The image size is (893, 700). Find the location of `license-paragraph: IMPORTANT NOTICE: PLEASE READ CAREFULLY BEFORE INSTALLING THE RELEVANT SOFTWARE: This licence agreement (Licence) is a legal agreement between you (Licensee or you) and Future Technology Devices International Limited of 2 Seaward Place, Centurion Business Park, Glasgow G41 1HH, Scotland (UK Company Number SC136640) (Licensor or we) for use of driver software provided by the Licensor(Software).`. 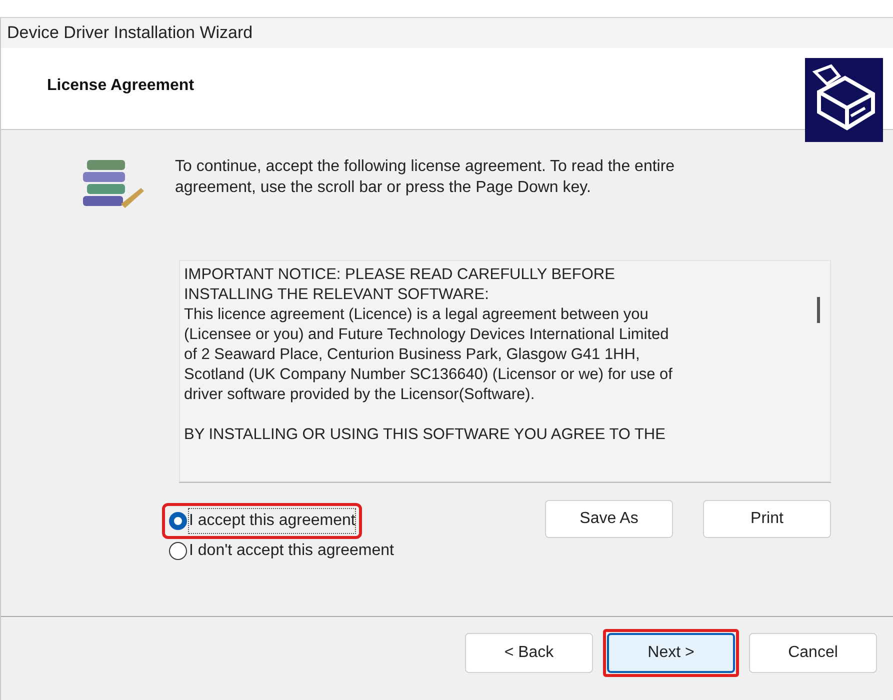

license-paragraph: IMPORTANT NOTICE: PLEASE READ CAREFULLY BEFORE INSTALLING THE RELEVANT SOFTWARE: This licence agreement (Licence) is a legal agreement between you (Licensee or you) and Future Technology Devices International Limited of 2 Seaward Place, Centurion Business Park, Glasgow G41 1HH, Scotland (UK Company Number SC136640) (Licensor or we) for use of driver software provided by the Licensor(Software). is located at coordinates (429, 335).